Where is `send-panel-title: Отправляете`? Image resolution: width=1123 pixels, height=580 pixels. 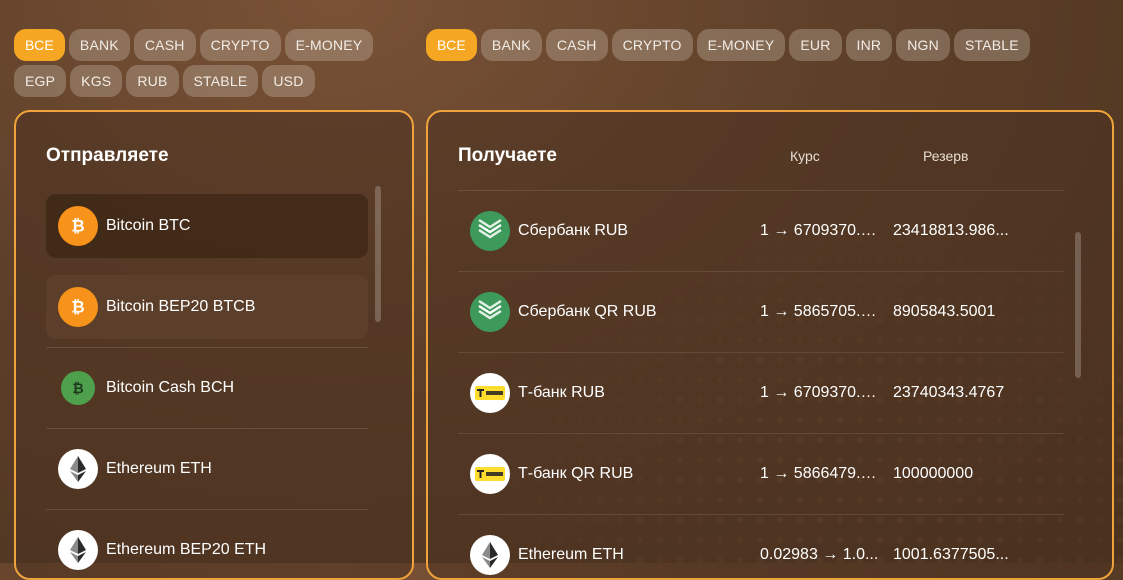
send-panel-title: Отправляете is located at coordinates (107, 155).